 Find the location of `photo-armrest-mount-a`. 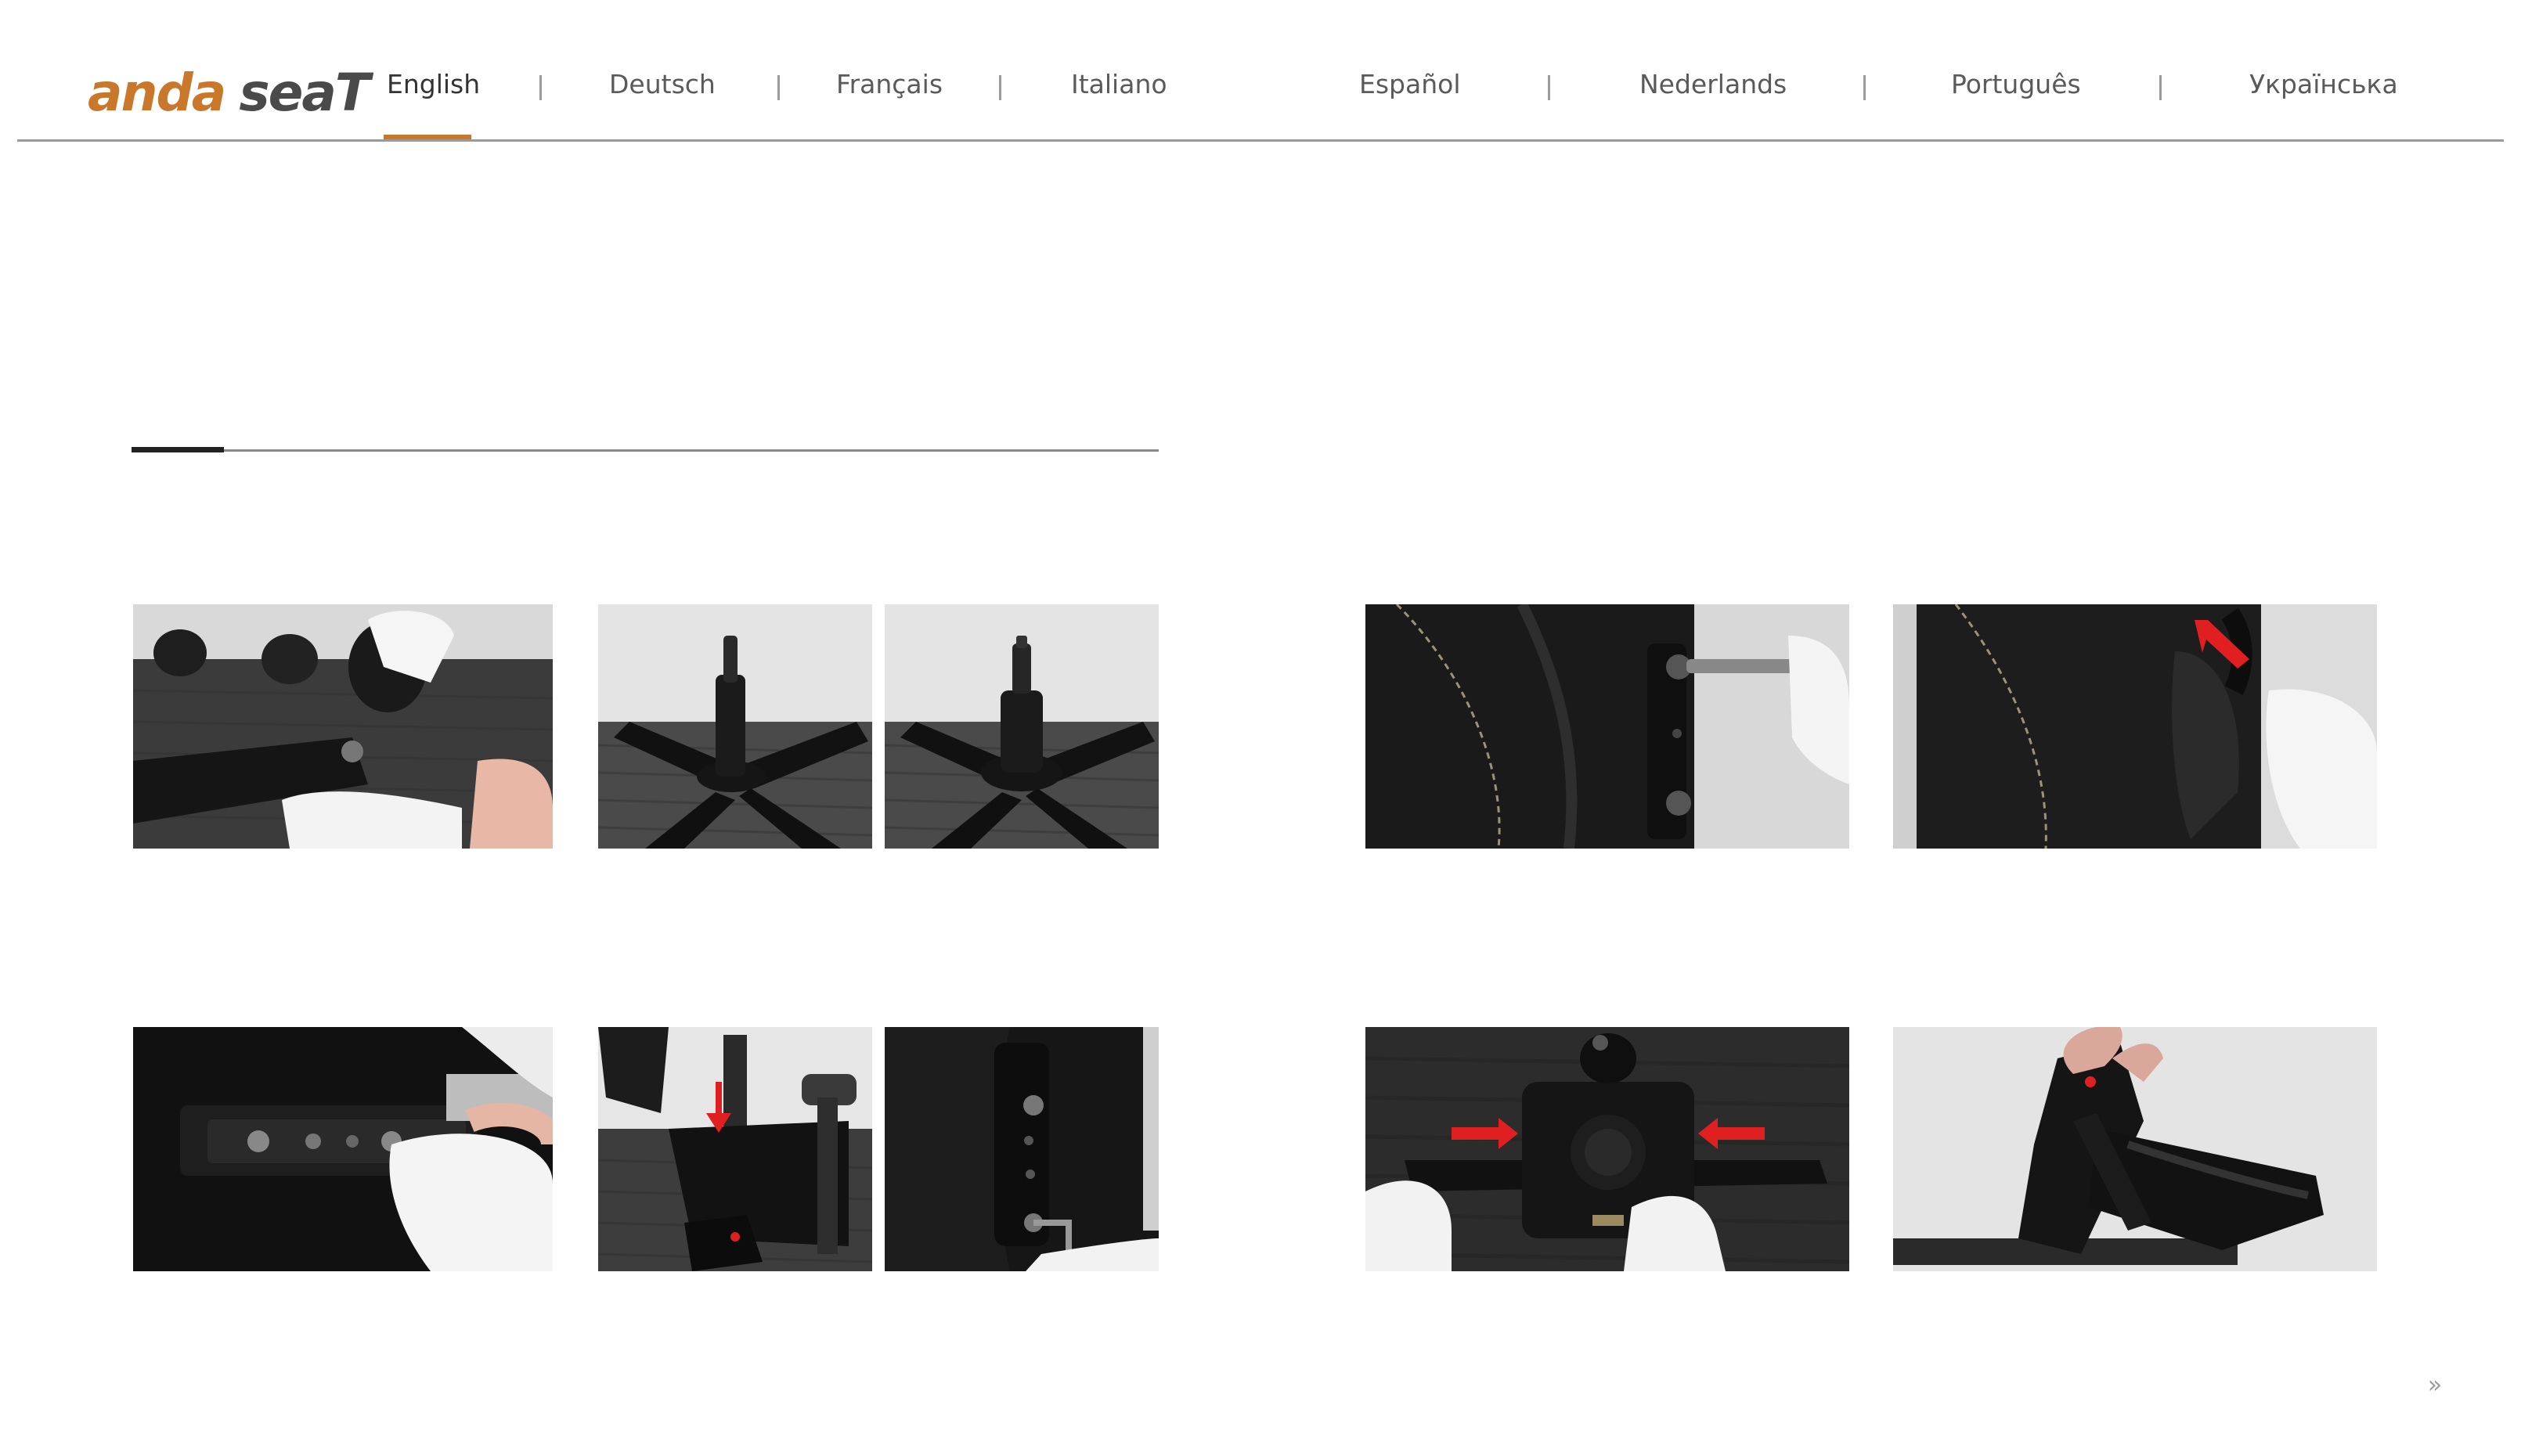

photo-armrest-mount-a is located at coordinates (735, 1149).